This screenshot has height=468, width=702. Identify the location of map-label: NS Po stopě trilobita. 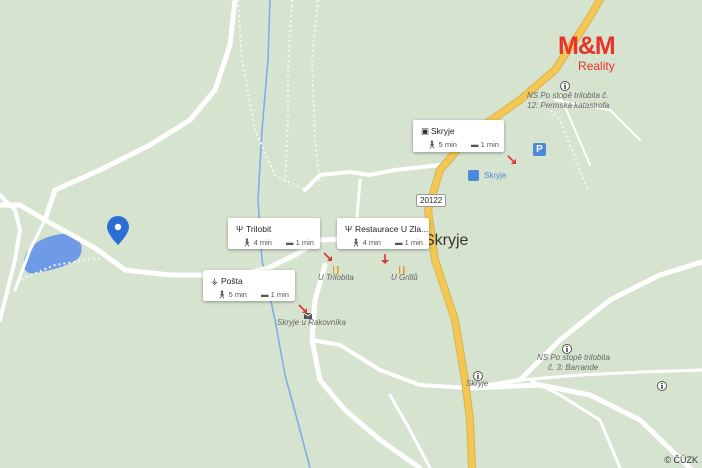
(573, 357).